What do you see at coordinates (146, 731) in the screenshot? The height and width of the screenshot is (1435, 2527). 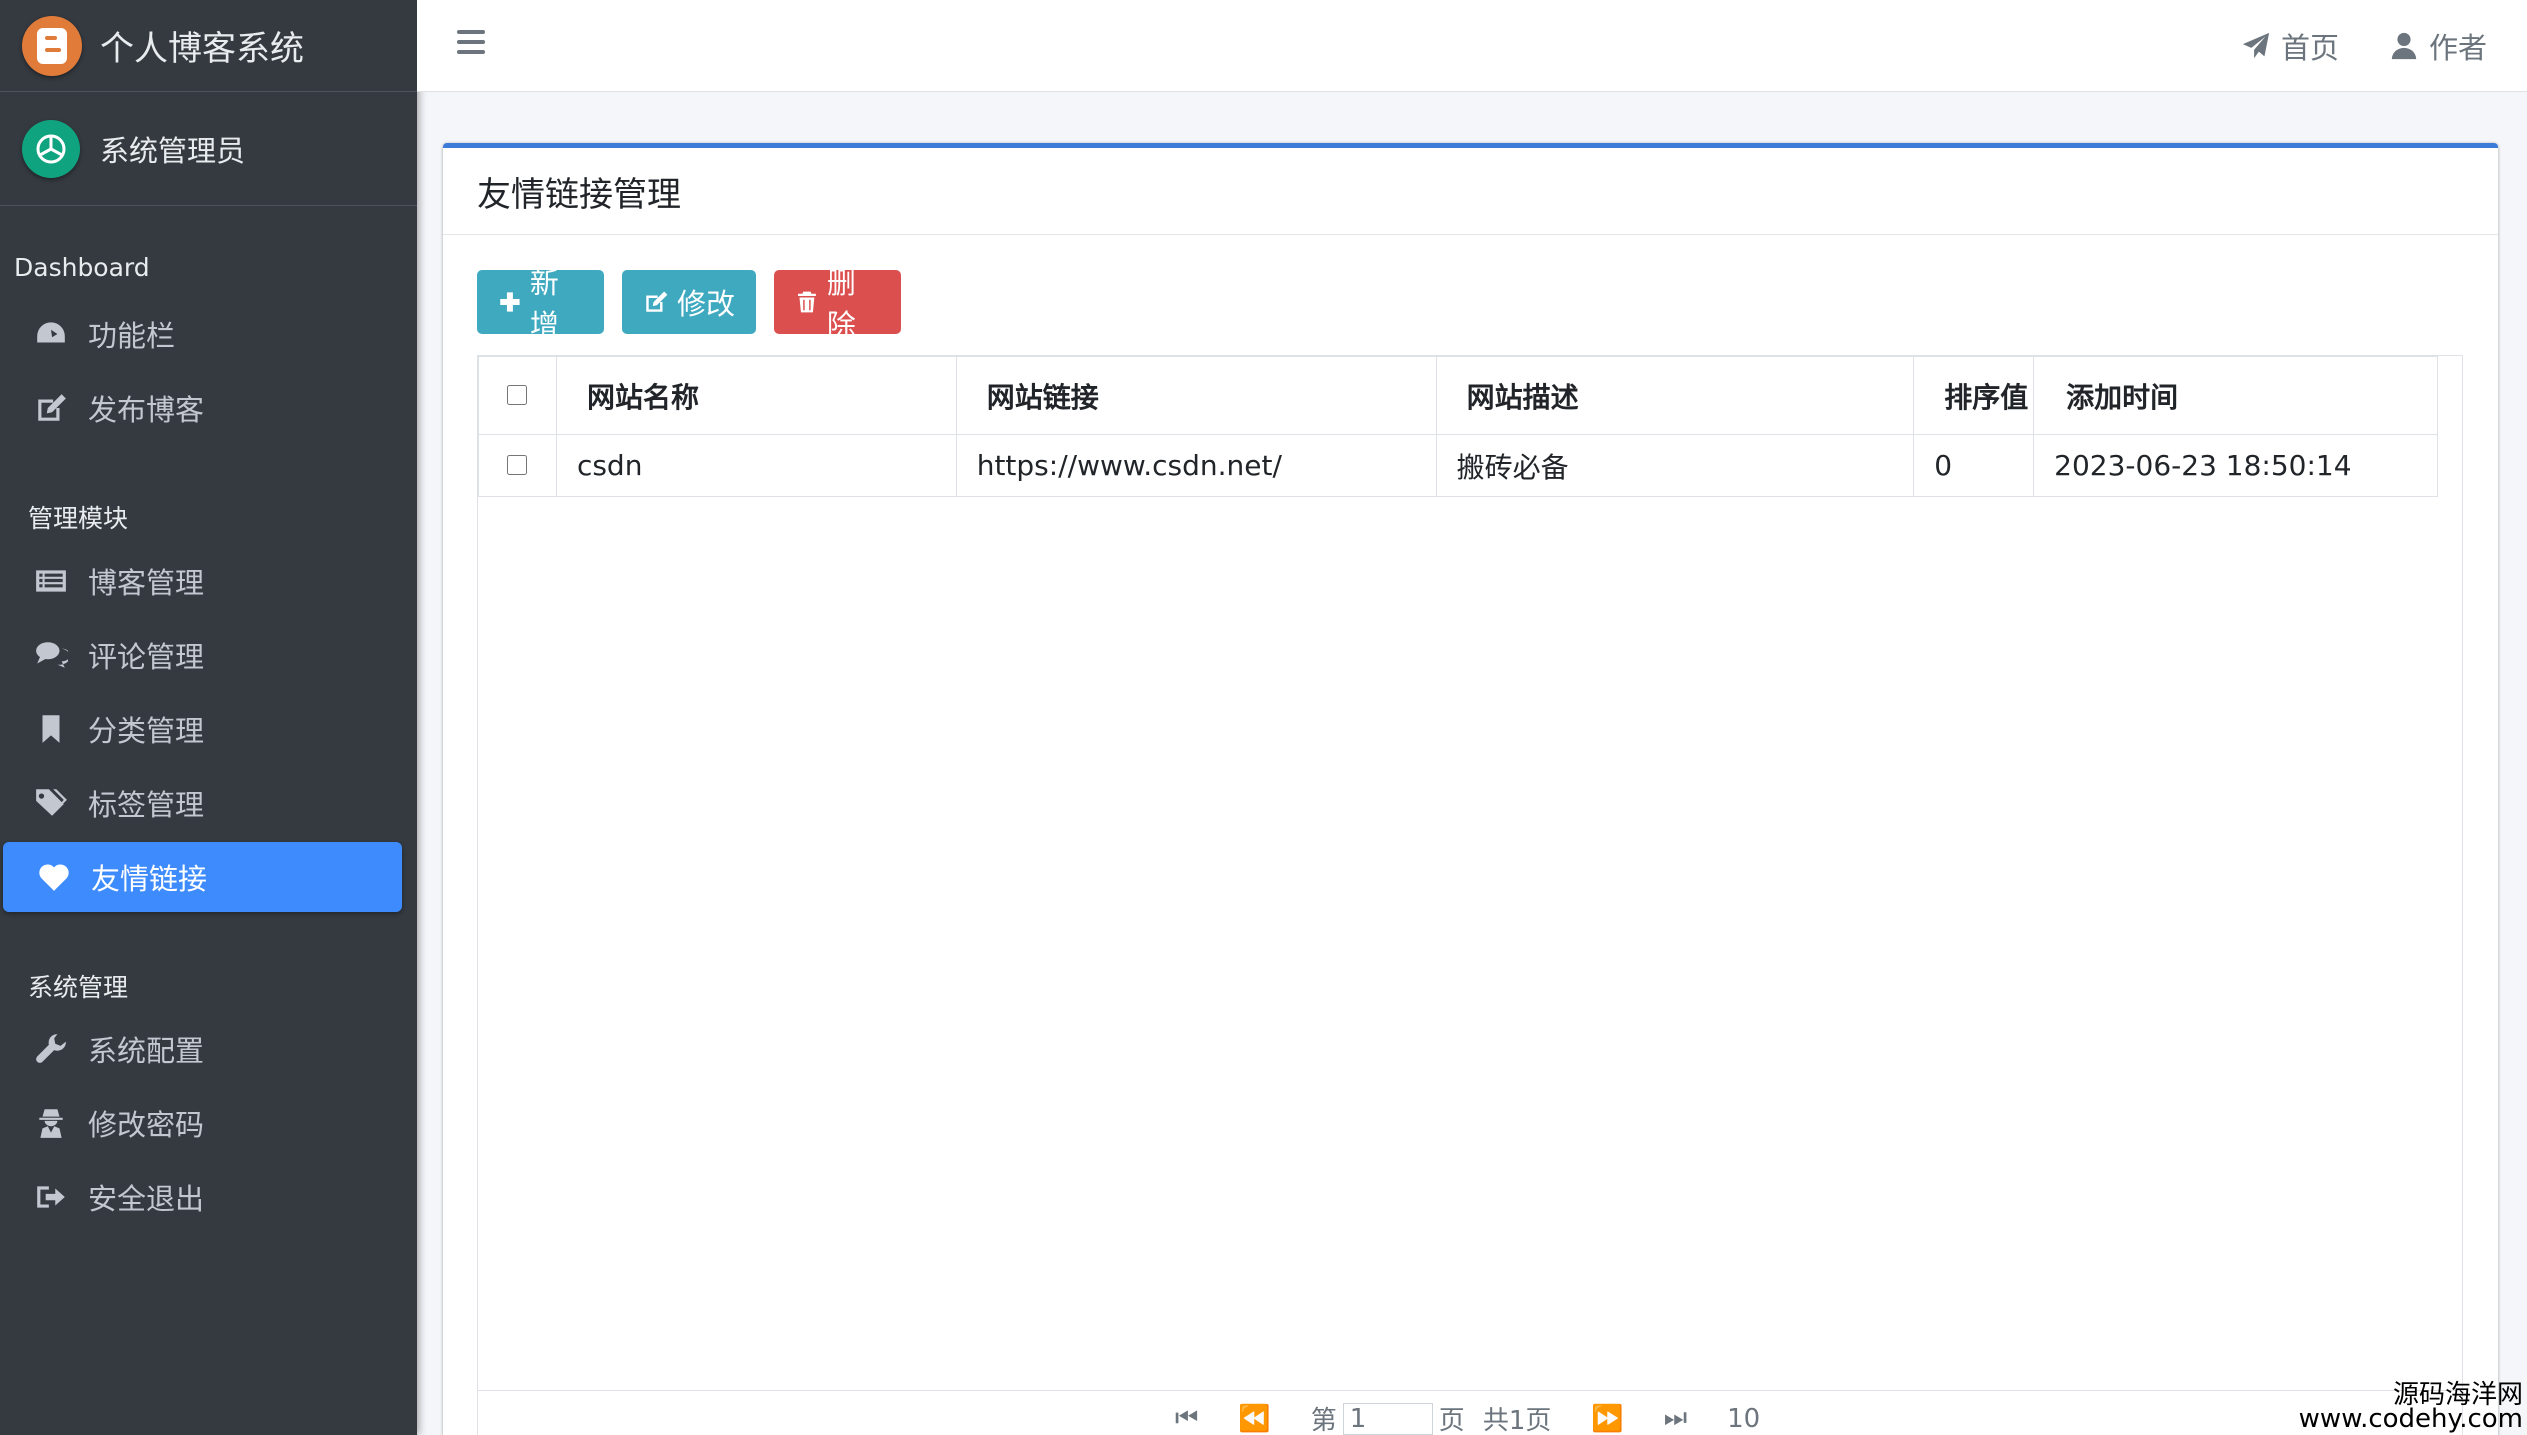 I see `sidebar-item-label: 分类管理` at bounding box center [146, 731].